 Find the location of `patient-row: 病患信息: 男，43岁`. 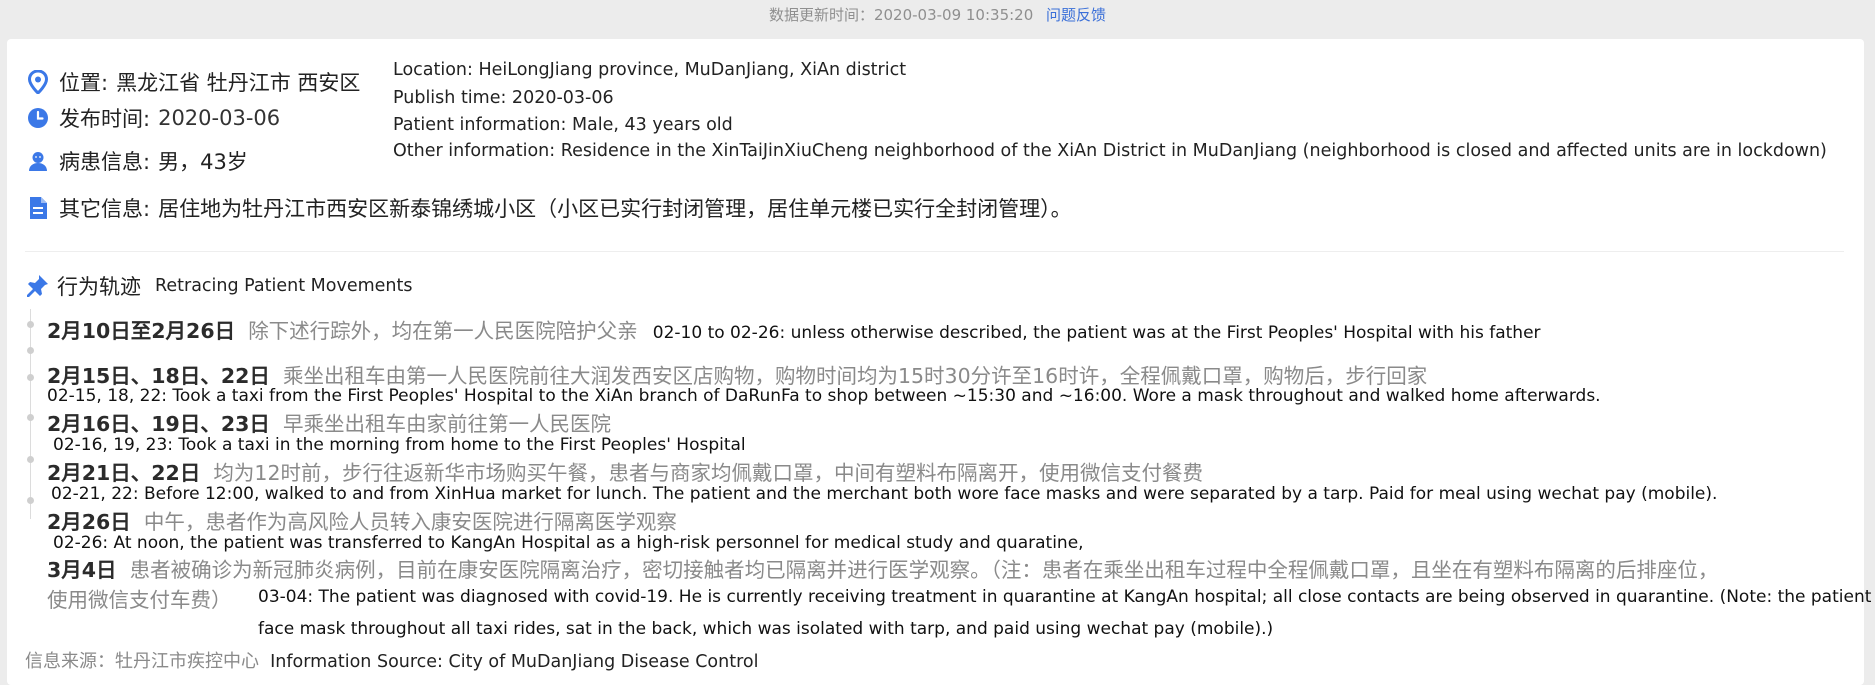

patient-row: 病患信息: 男，43岁 is located at coordinates (136, 161).